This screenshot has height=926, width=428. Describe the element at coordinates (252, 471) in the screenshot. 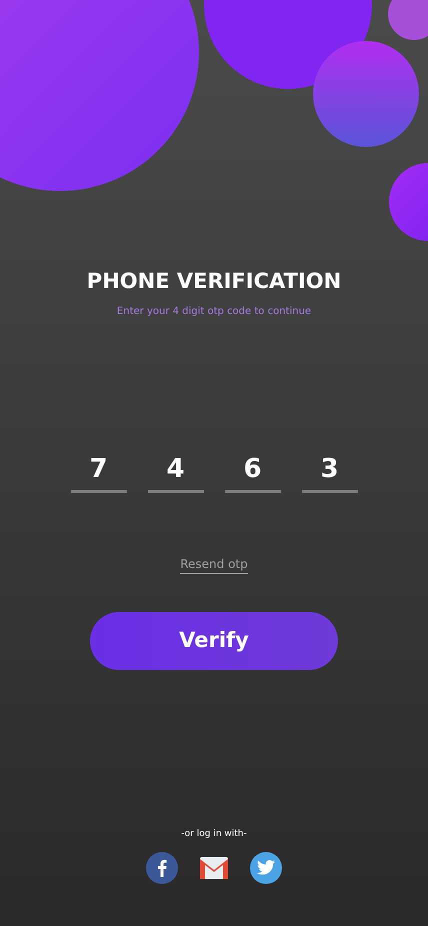

I see `otp-digit-field: 6` at that location.